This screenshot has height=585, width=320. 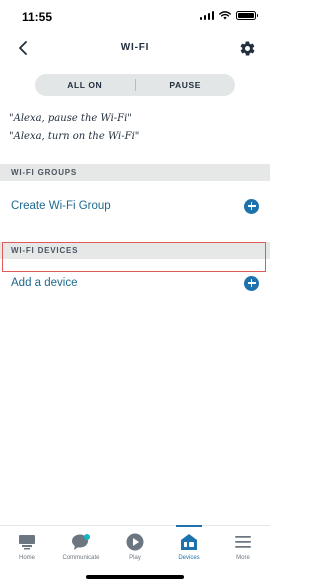 I want to click on add-device-row: Add a device, so click(x=135, y=283).